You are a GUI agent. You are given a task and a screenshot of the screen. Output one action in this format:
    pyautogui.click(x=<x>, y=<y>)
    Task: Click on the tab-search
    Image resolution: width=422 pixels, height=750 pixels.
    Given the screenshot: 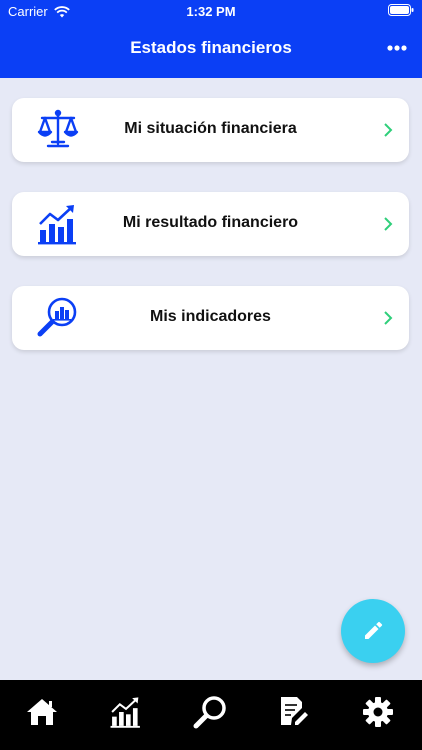 What is the action you would take?
    pyautogui.click(x=210, y=712)
    